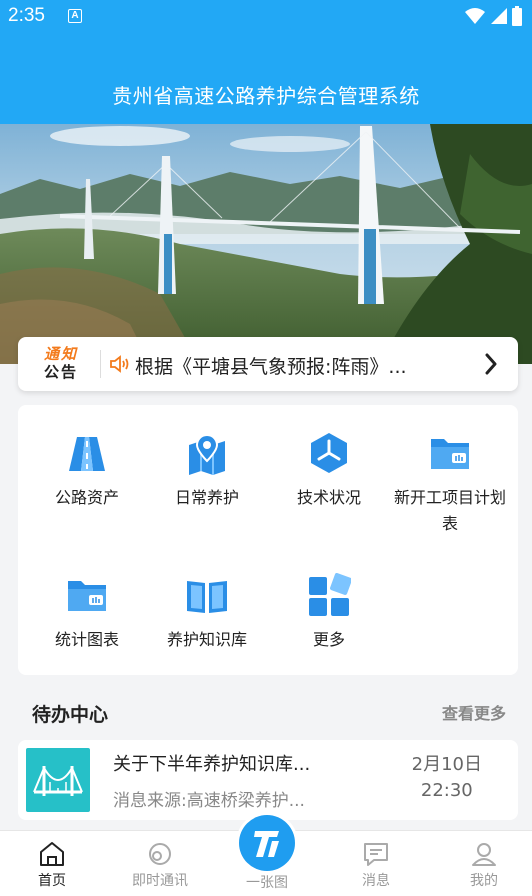 This screenshot has height=896, width=532. Describe the element at coordinates (207, 597) in the screenshot. I see `book-icon` at that location.